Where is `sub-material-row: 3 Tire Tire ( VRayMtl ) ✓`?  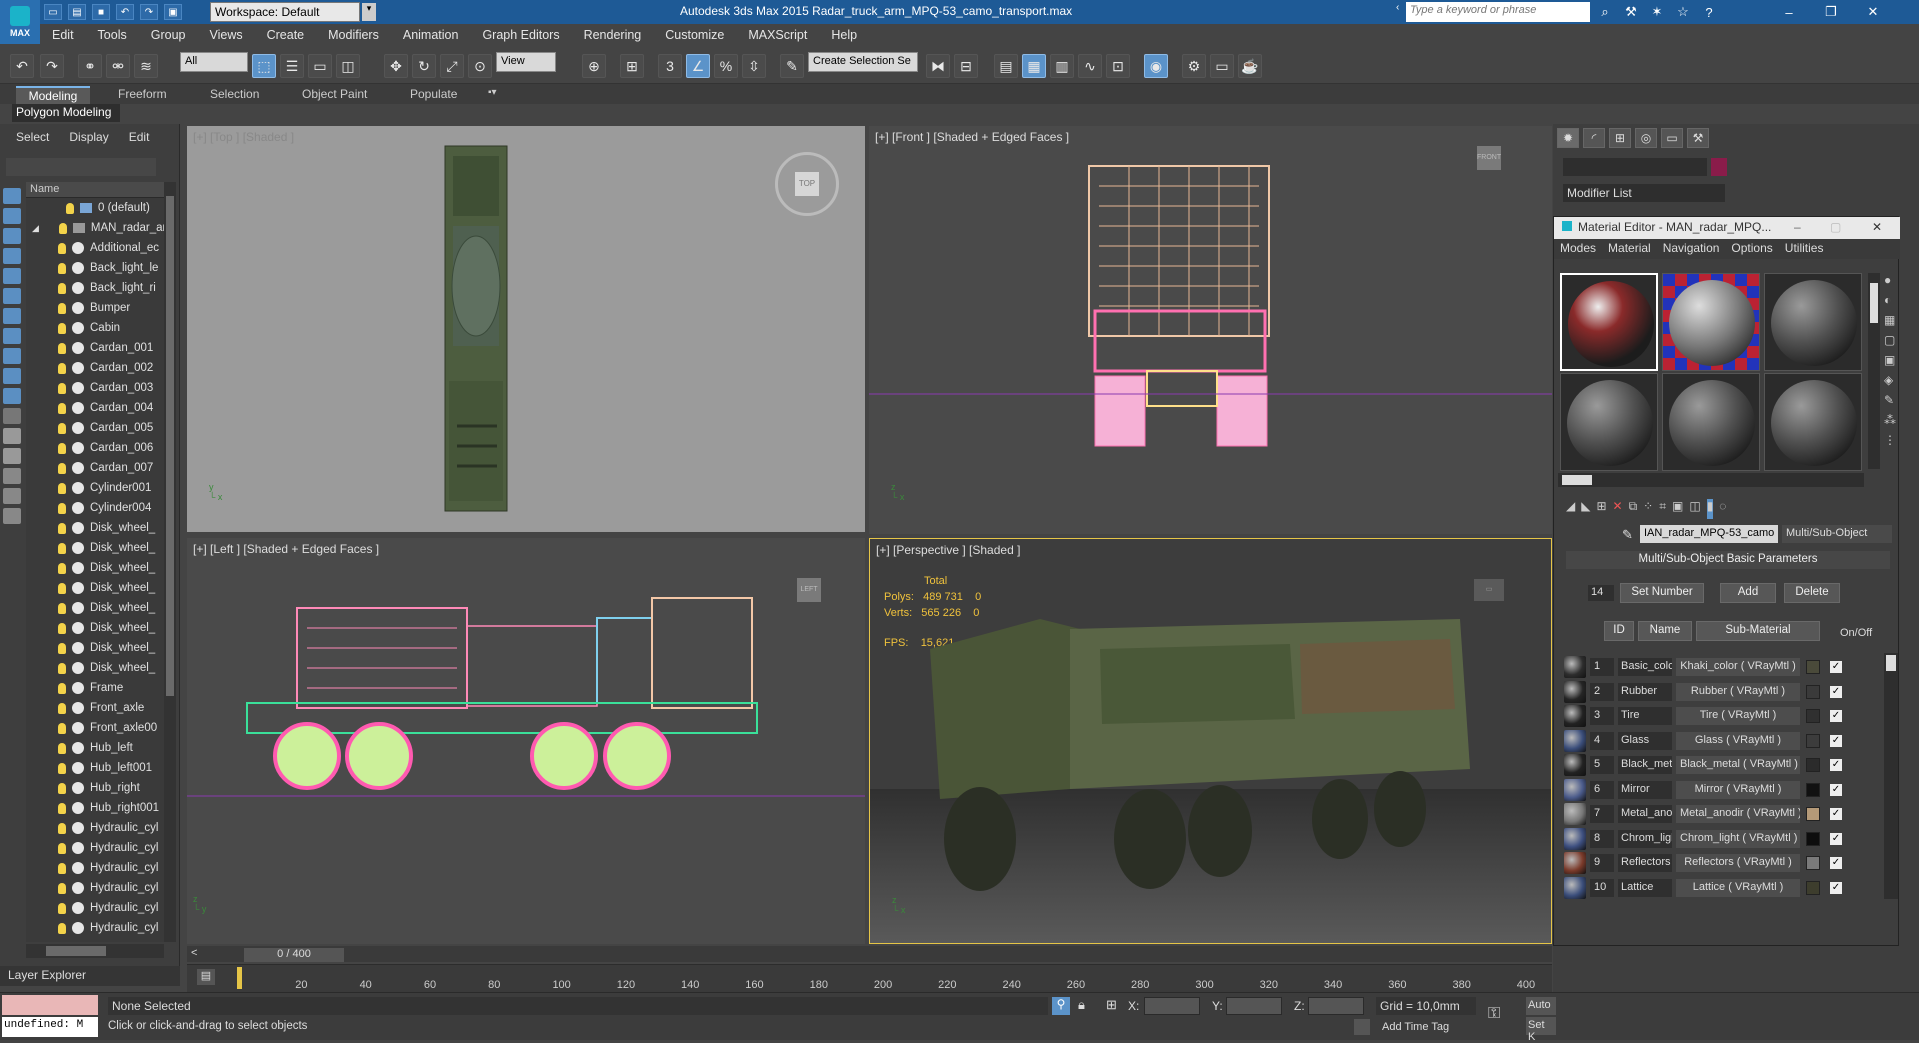
sub-material-row: 3 Tire Tire ( VRayMtl ) ✓ is located at coordinates (1720, 716).